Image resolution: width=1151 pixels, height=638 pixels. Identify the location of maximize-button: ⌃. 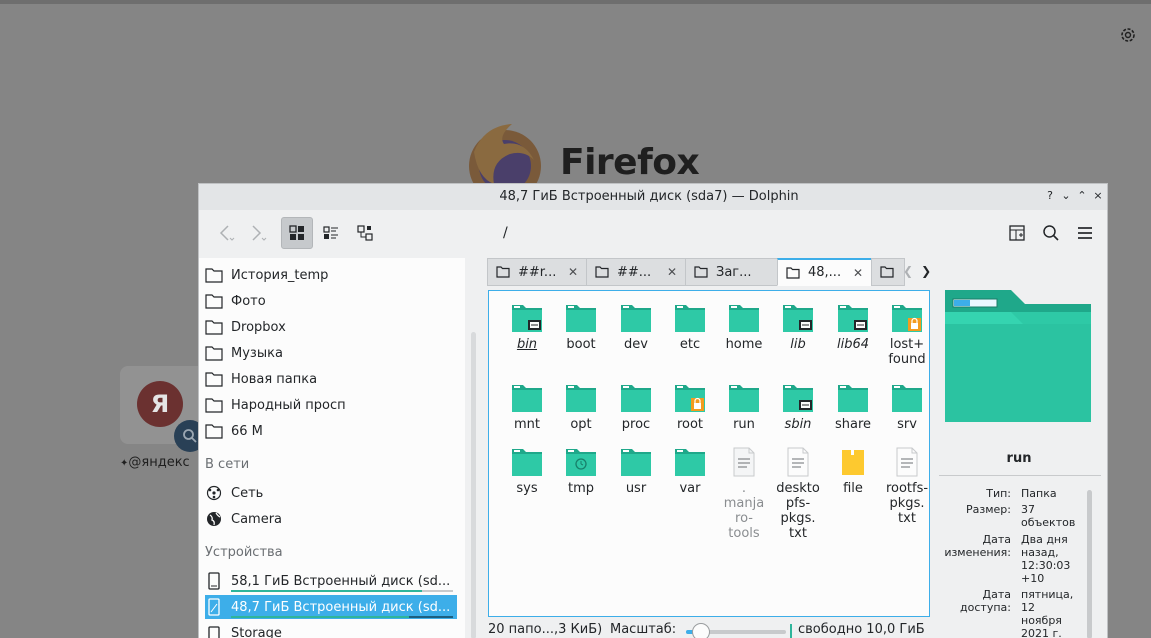
(1082, 195).